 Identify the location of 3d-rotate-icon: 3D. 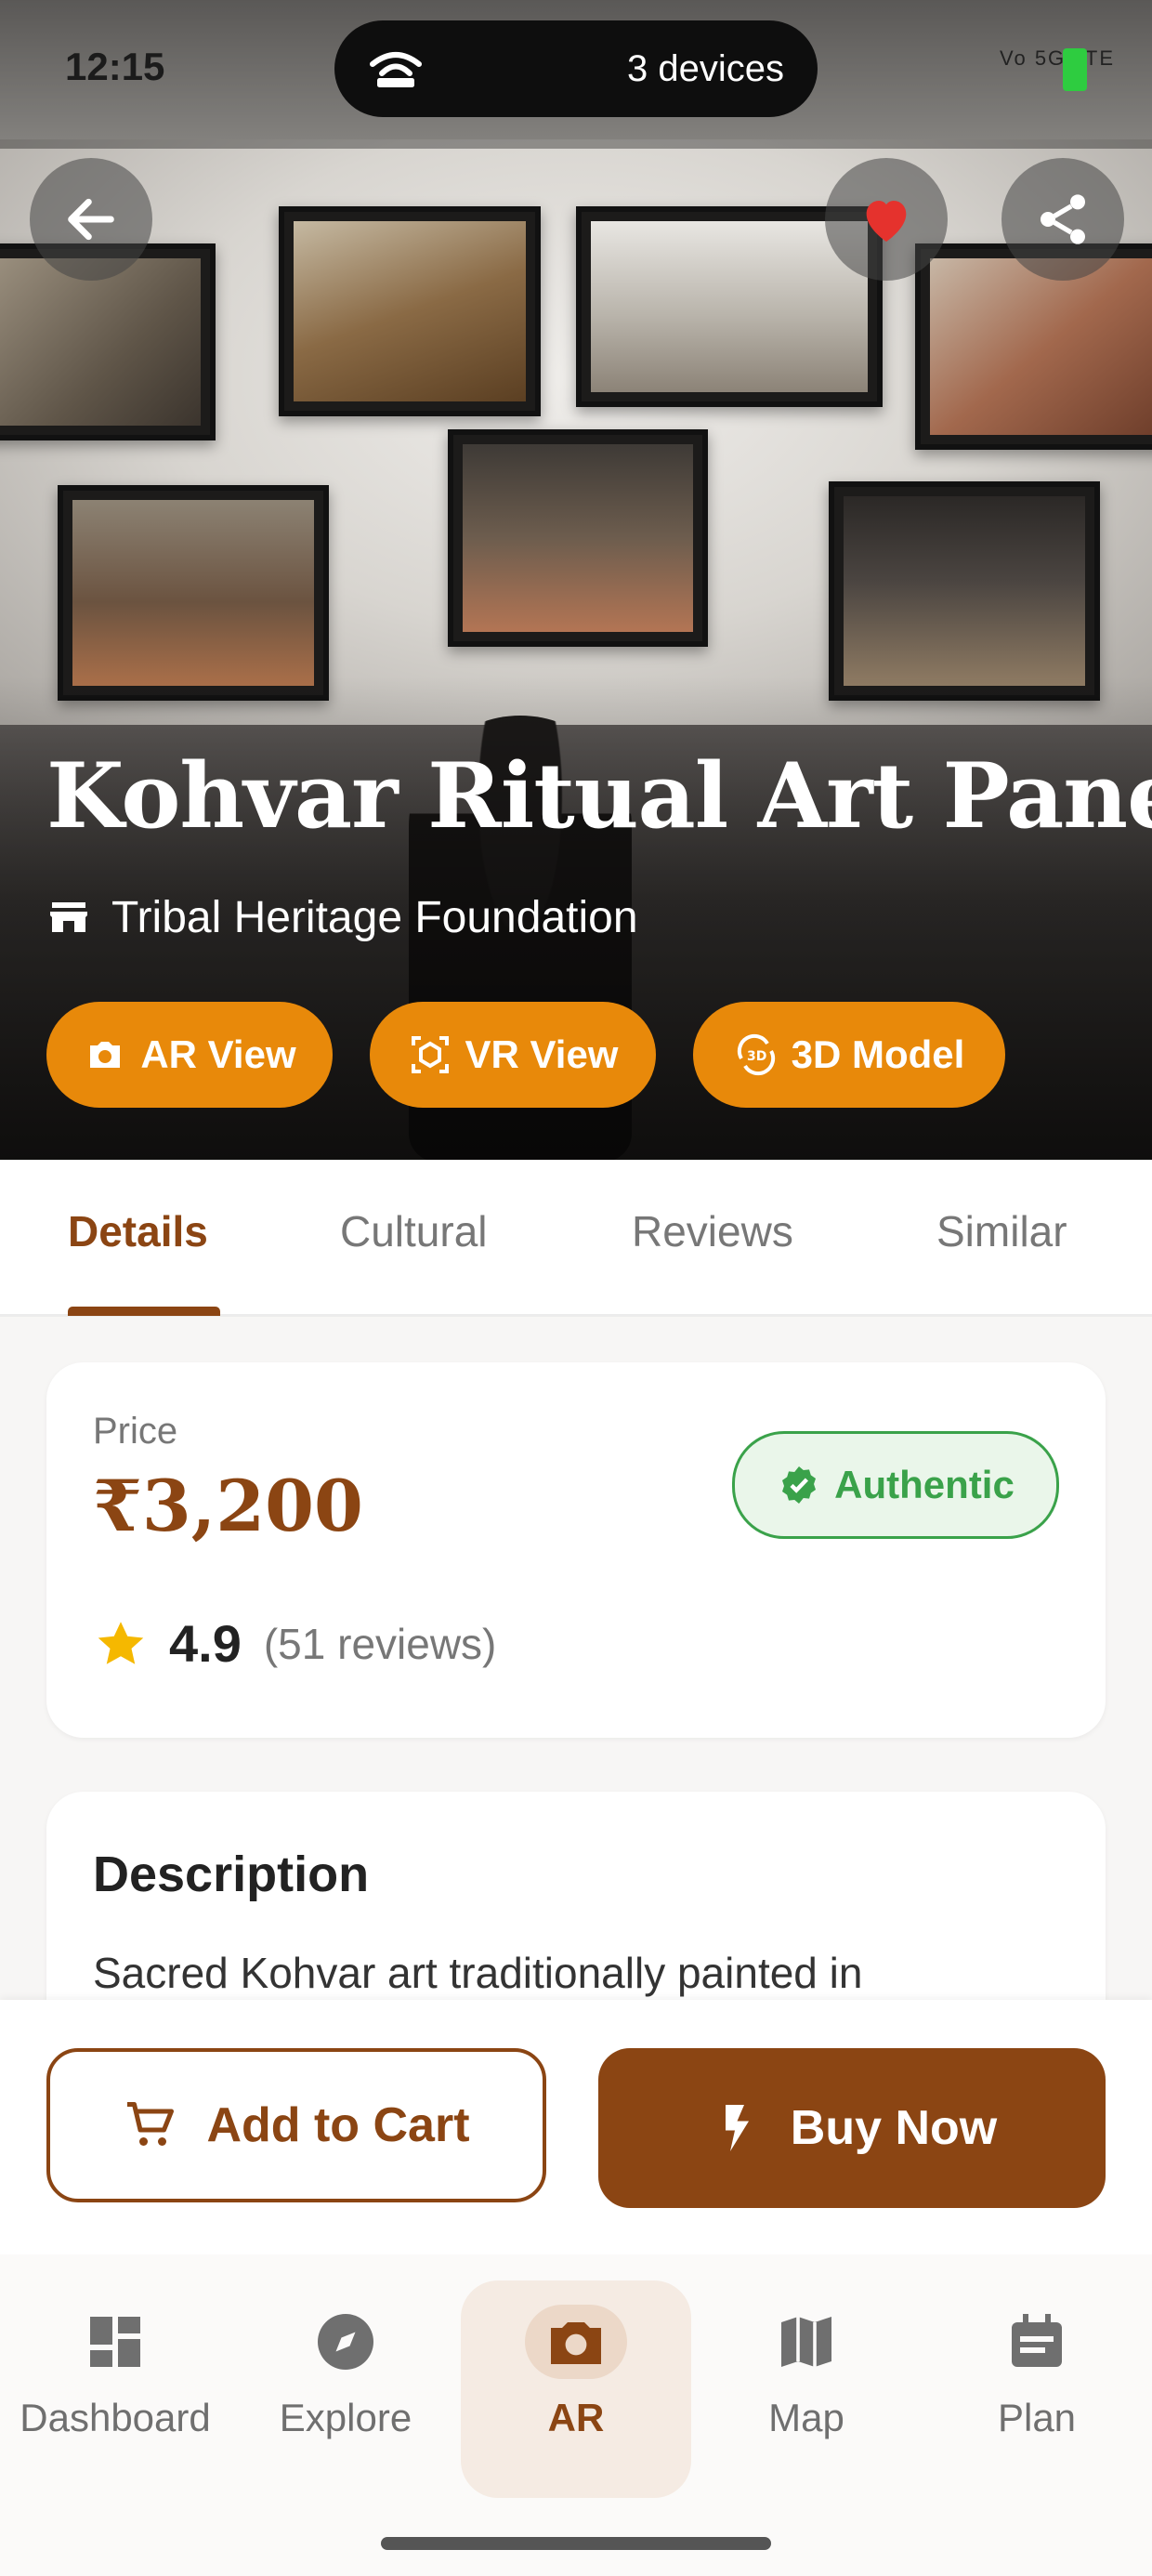
(756, 1054).